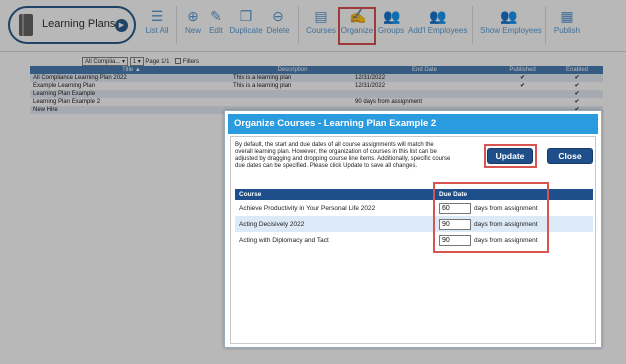  I want to click on close-button: Close, so click(570, 156).